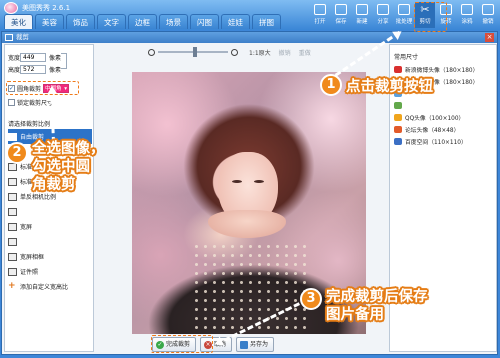  What do you see at coordinates (12, 271) in the screenshot?
I see `id-photo-icon` at bounding box center [12, 271].